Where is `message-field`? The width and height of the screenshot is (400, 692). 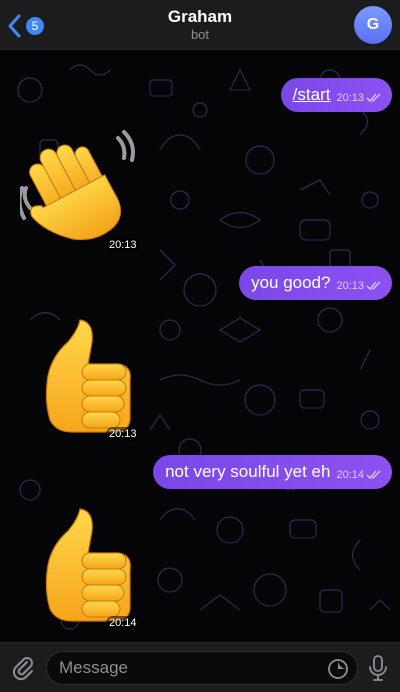
message-field is located at coordinates (202, 668).